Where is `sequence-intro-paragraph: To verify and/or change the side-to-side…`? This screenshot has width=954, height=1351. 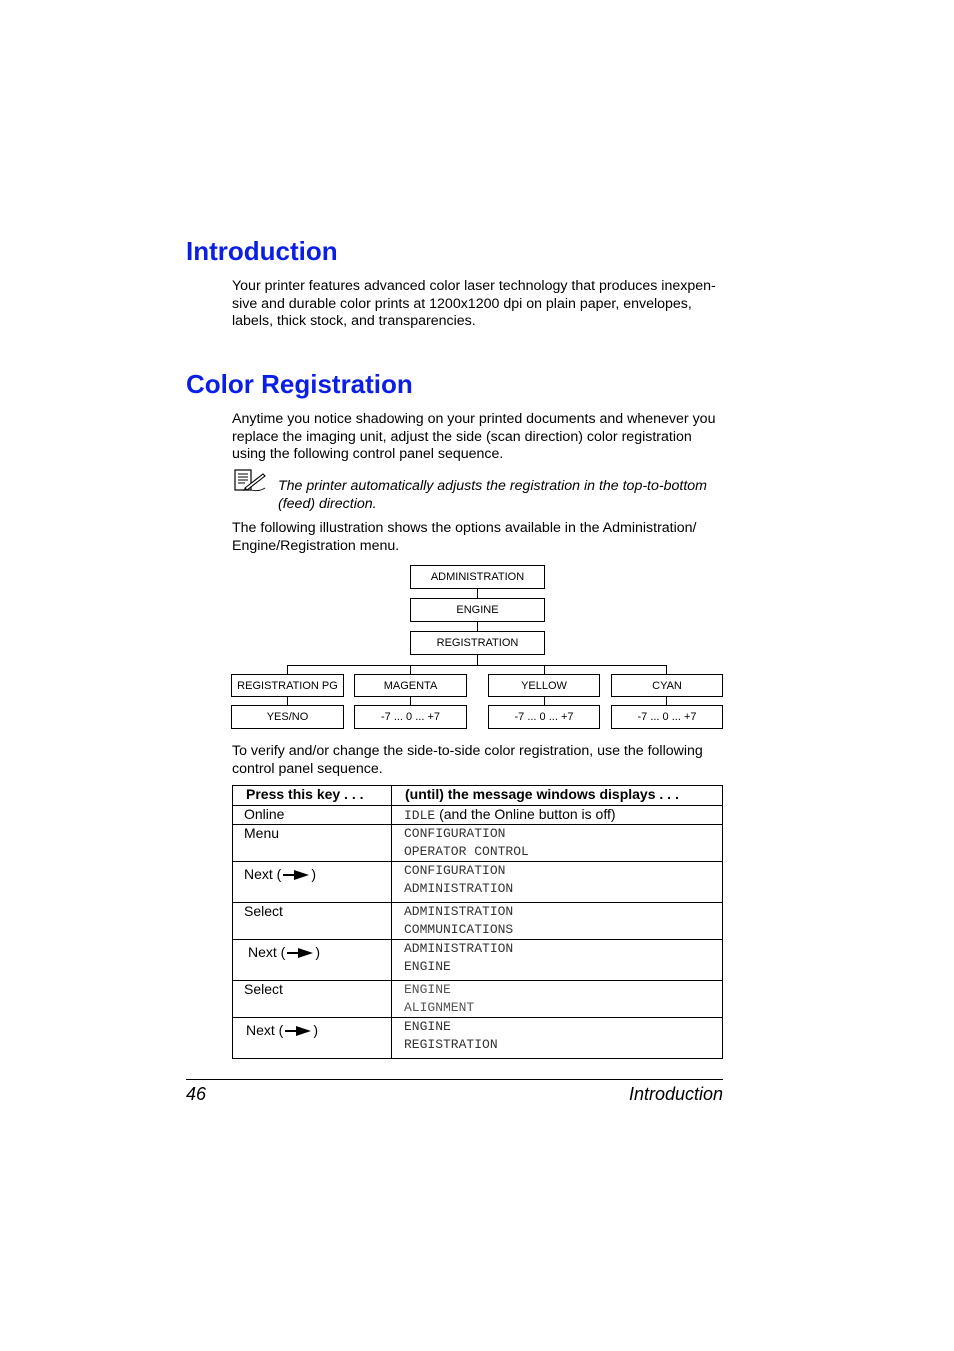 sequence-intro-paragraph: To verify and/or change the side-to-side… is located at coordinates (467, 760).